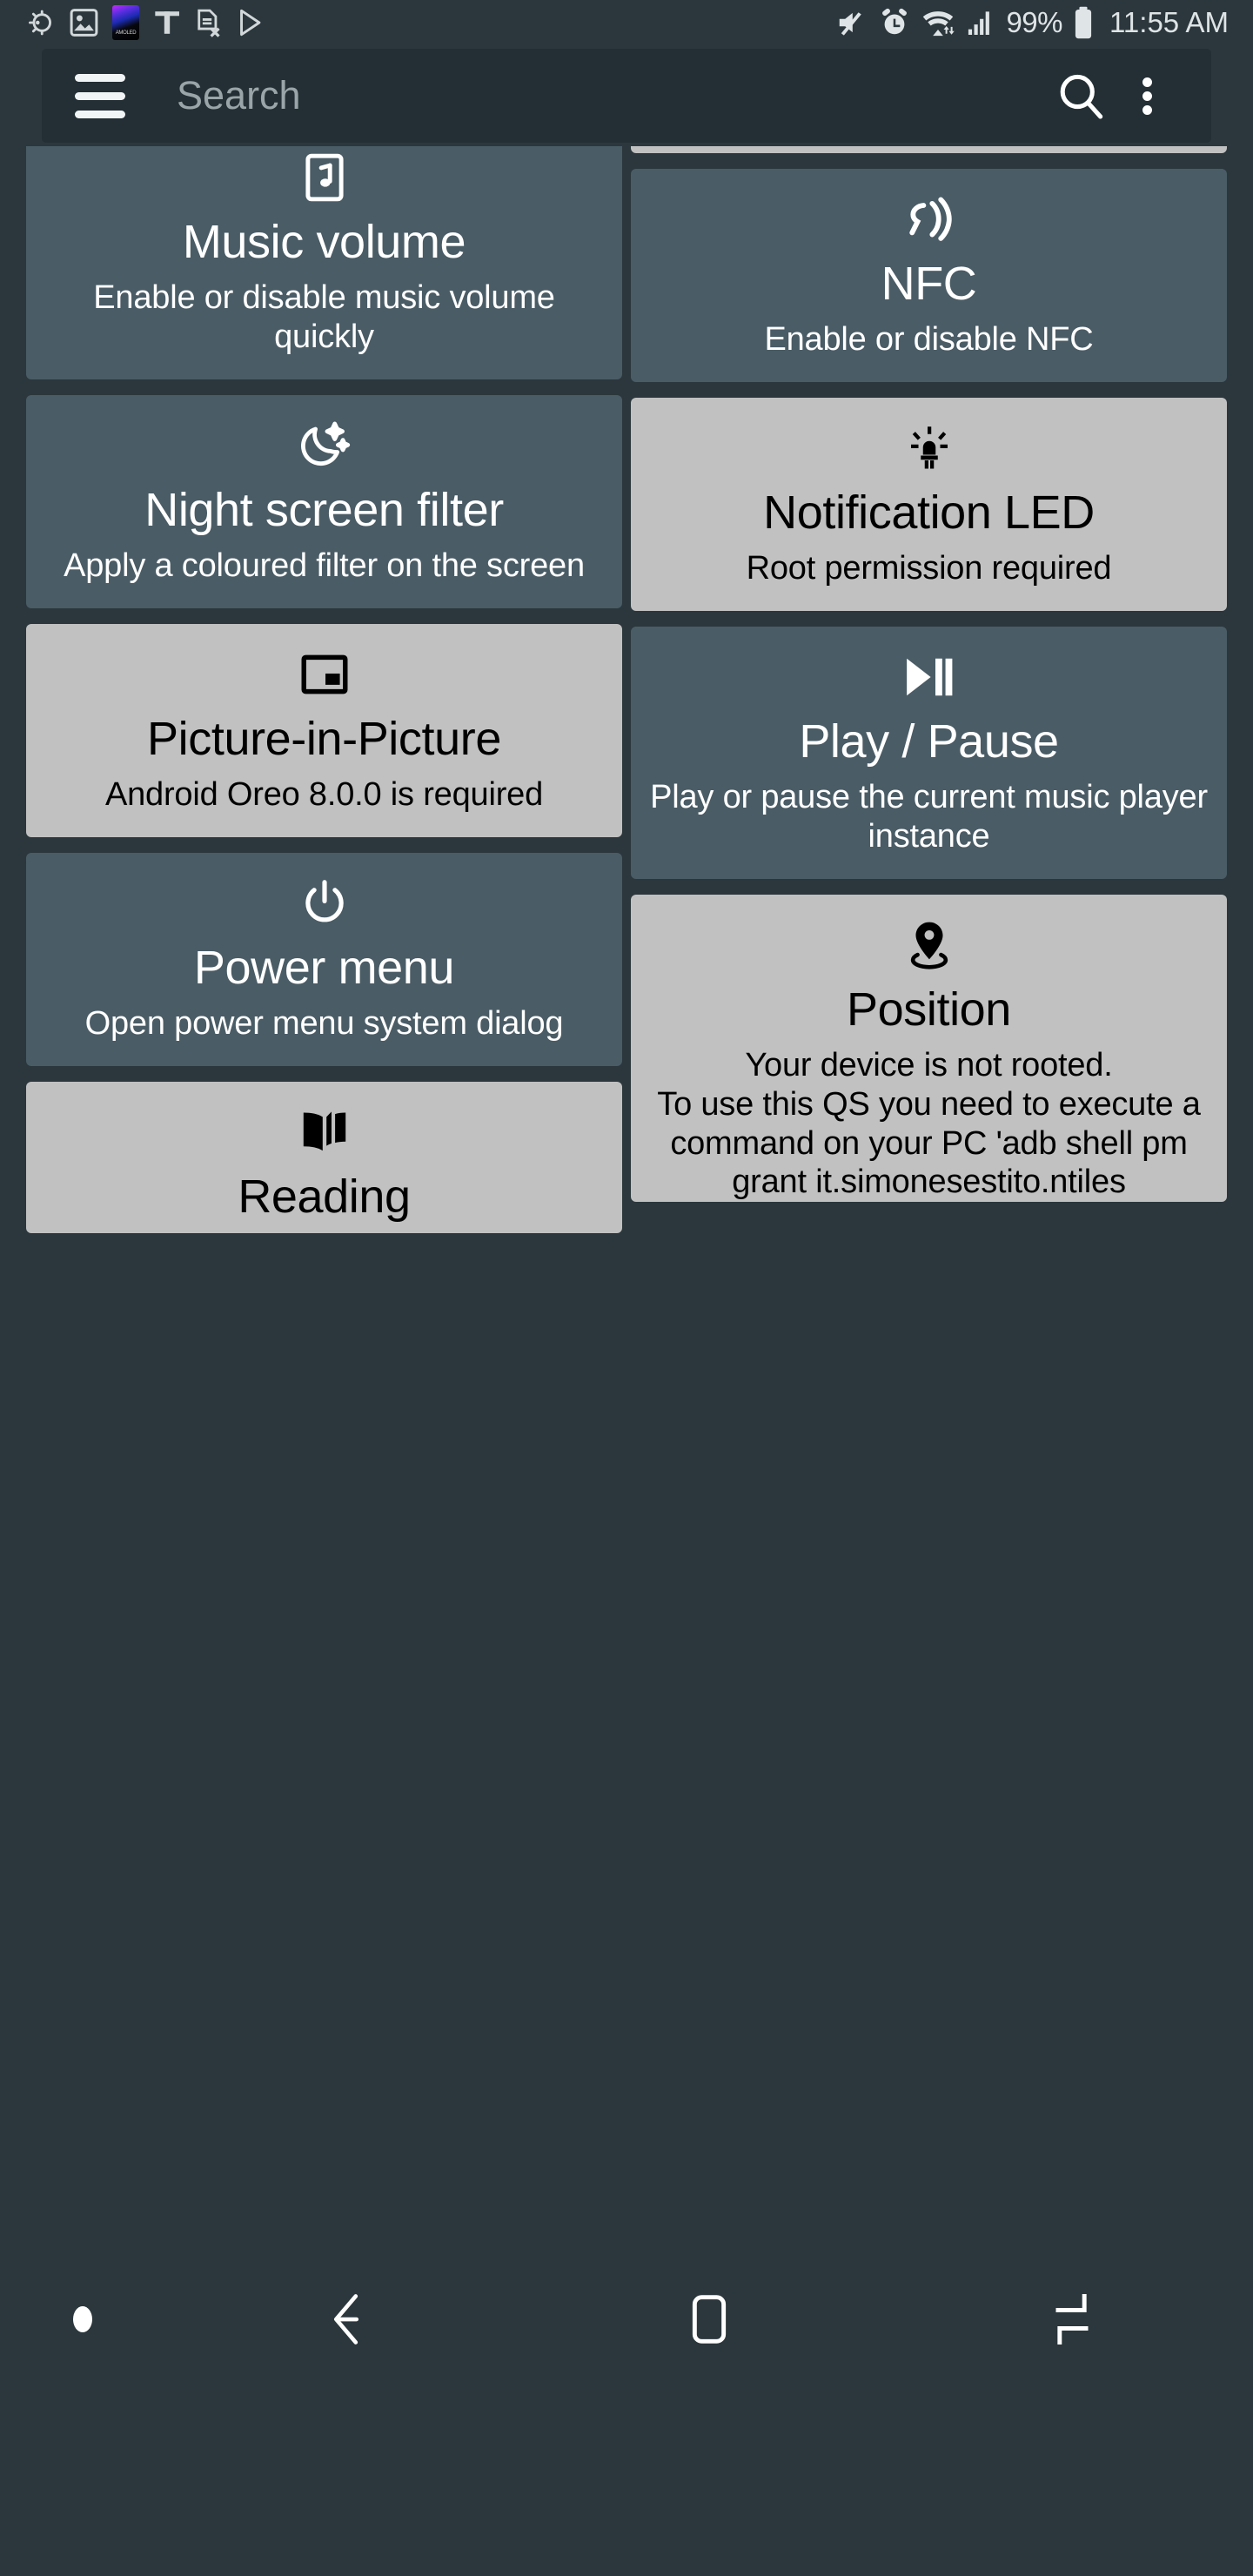  I want to click on alarm-icon, so click(894, 22).